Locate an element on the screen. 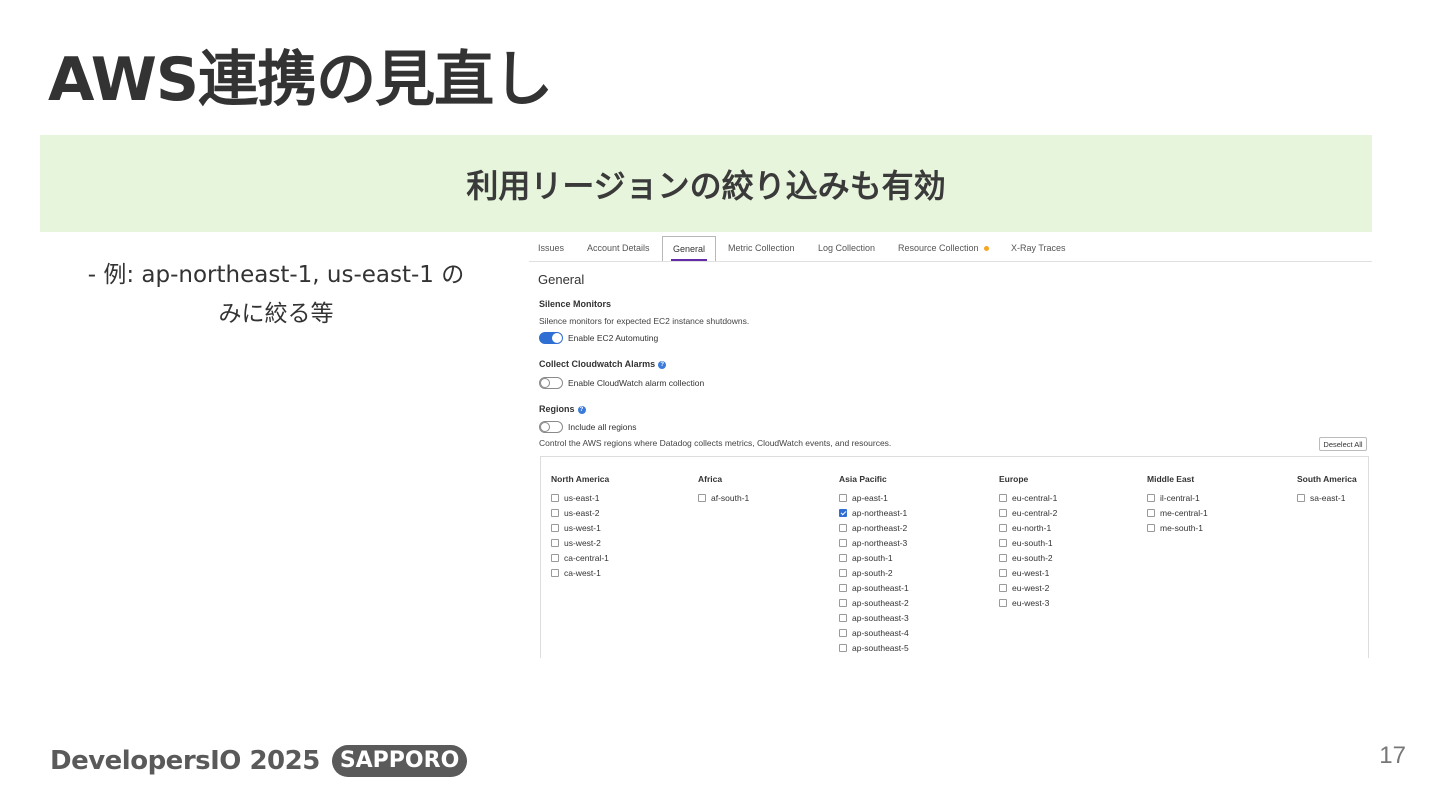 Image resolution: width=1440 pixels, height=810 pixels. region-item: ca-west-1 is located at coordinates (580, 572).